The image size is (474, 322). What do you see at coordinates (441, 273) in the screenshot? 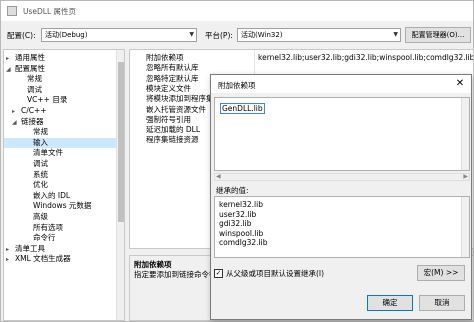
I see `macro-button: 宏(M) >>` at bounding box center [441, 273].